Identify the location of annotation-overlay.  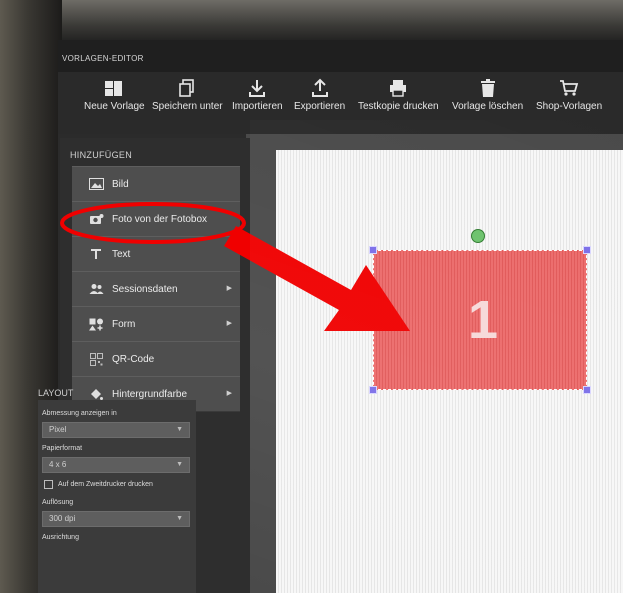
(235, 266).